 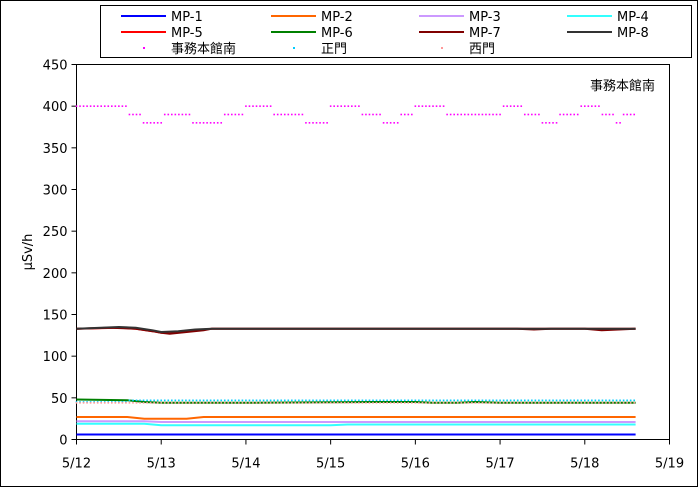 I want to click on y-tick-label: 350, so click(x=55, y=149).